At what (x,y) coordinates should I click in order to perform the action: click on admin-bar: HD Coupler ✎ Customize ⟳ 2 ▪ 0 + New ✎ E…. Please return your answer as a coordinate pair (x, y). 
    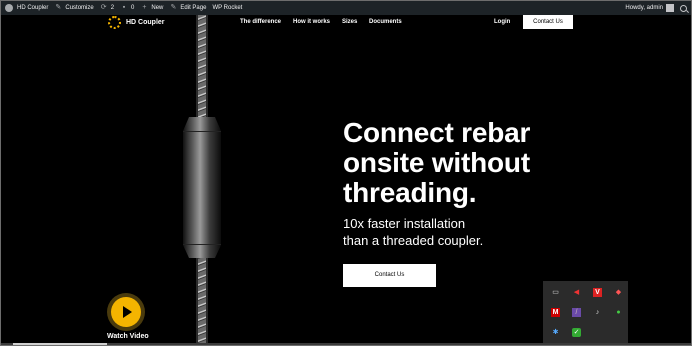
    Looking at the image, I should click on (346, 8).